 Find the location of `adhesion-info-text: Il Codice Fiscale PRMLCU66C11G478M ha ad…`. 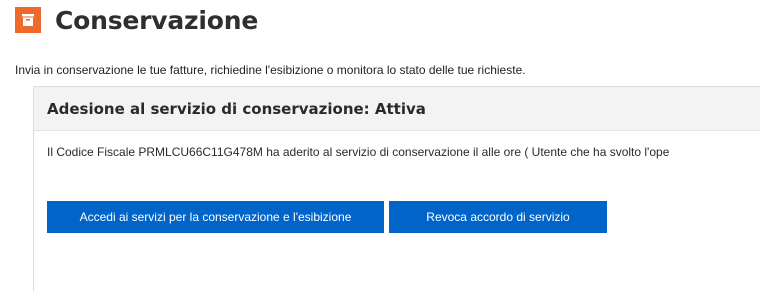

adhesion-info-text: Il Codice Fiscale PRMLCU66C11G478M ha ad… is located at coordinates (358, 152).